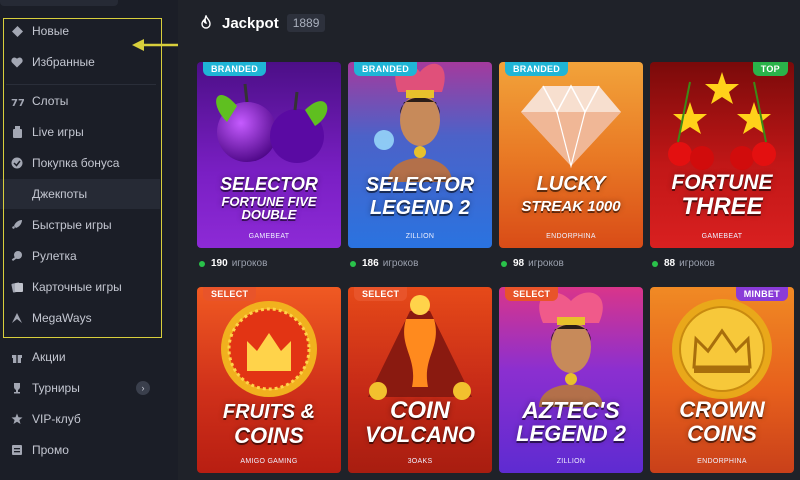 Image resolution: width=800 pixels, height=480 pixels. I want to click on gift-icon, so click(17, 357).